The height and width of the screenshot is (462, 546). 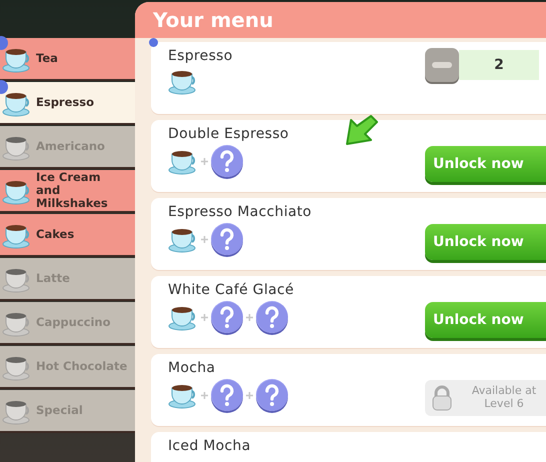 I want to click on arrow-icon, so click(x=361, y=130).